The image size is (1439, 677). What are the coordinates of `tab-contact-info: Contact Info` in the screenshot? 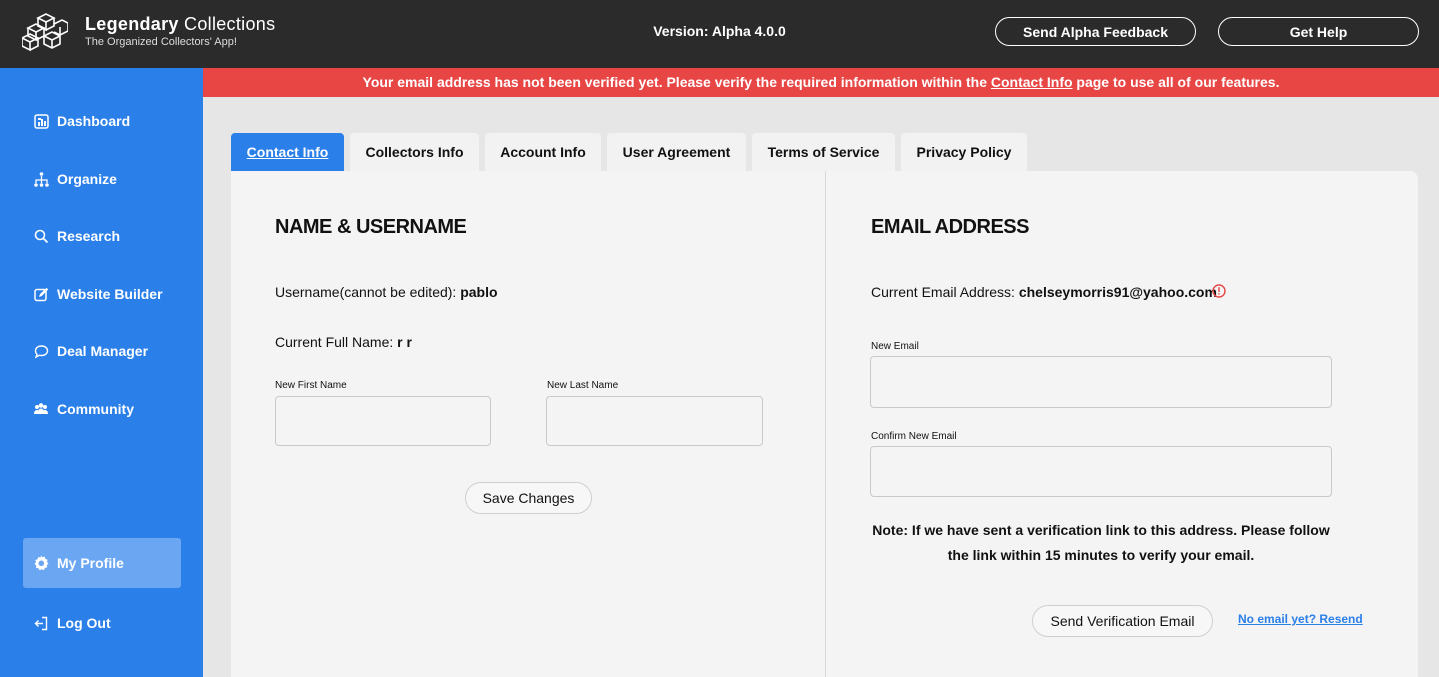 It's located at (287, 152).